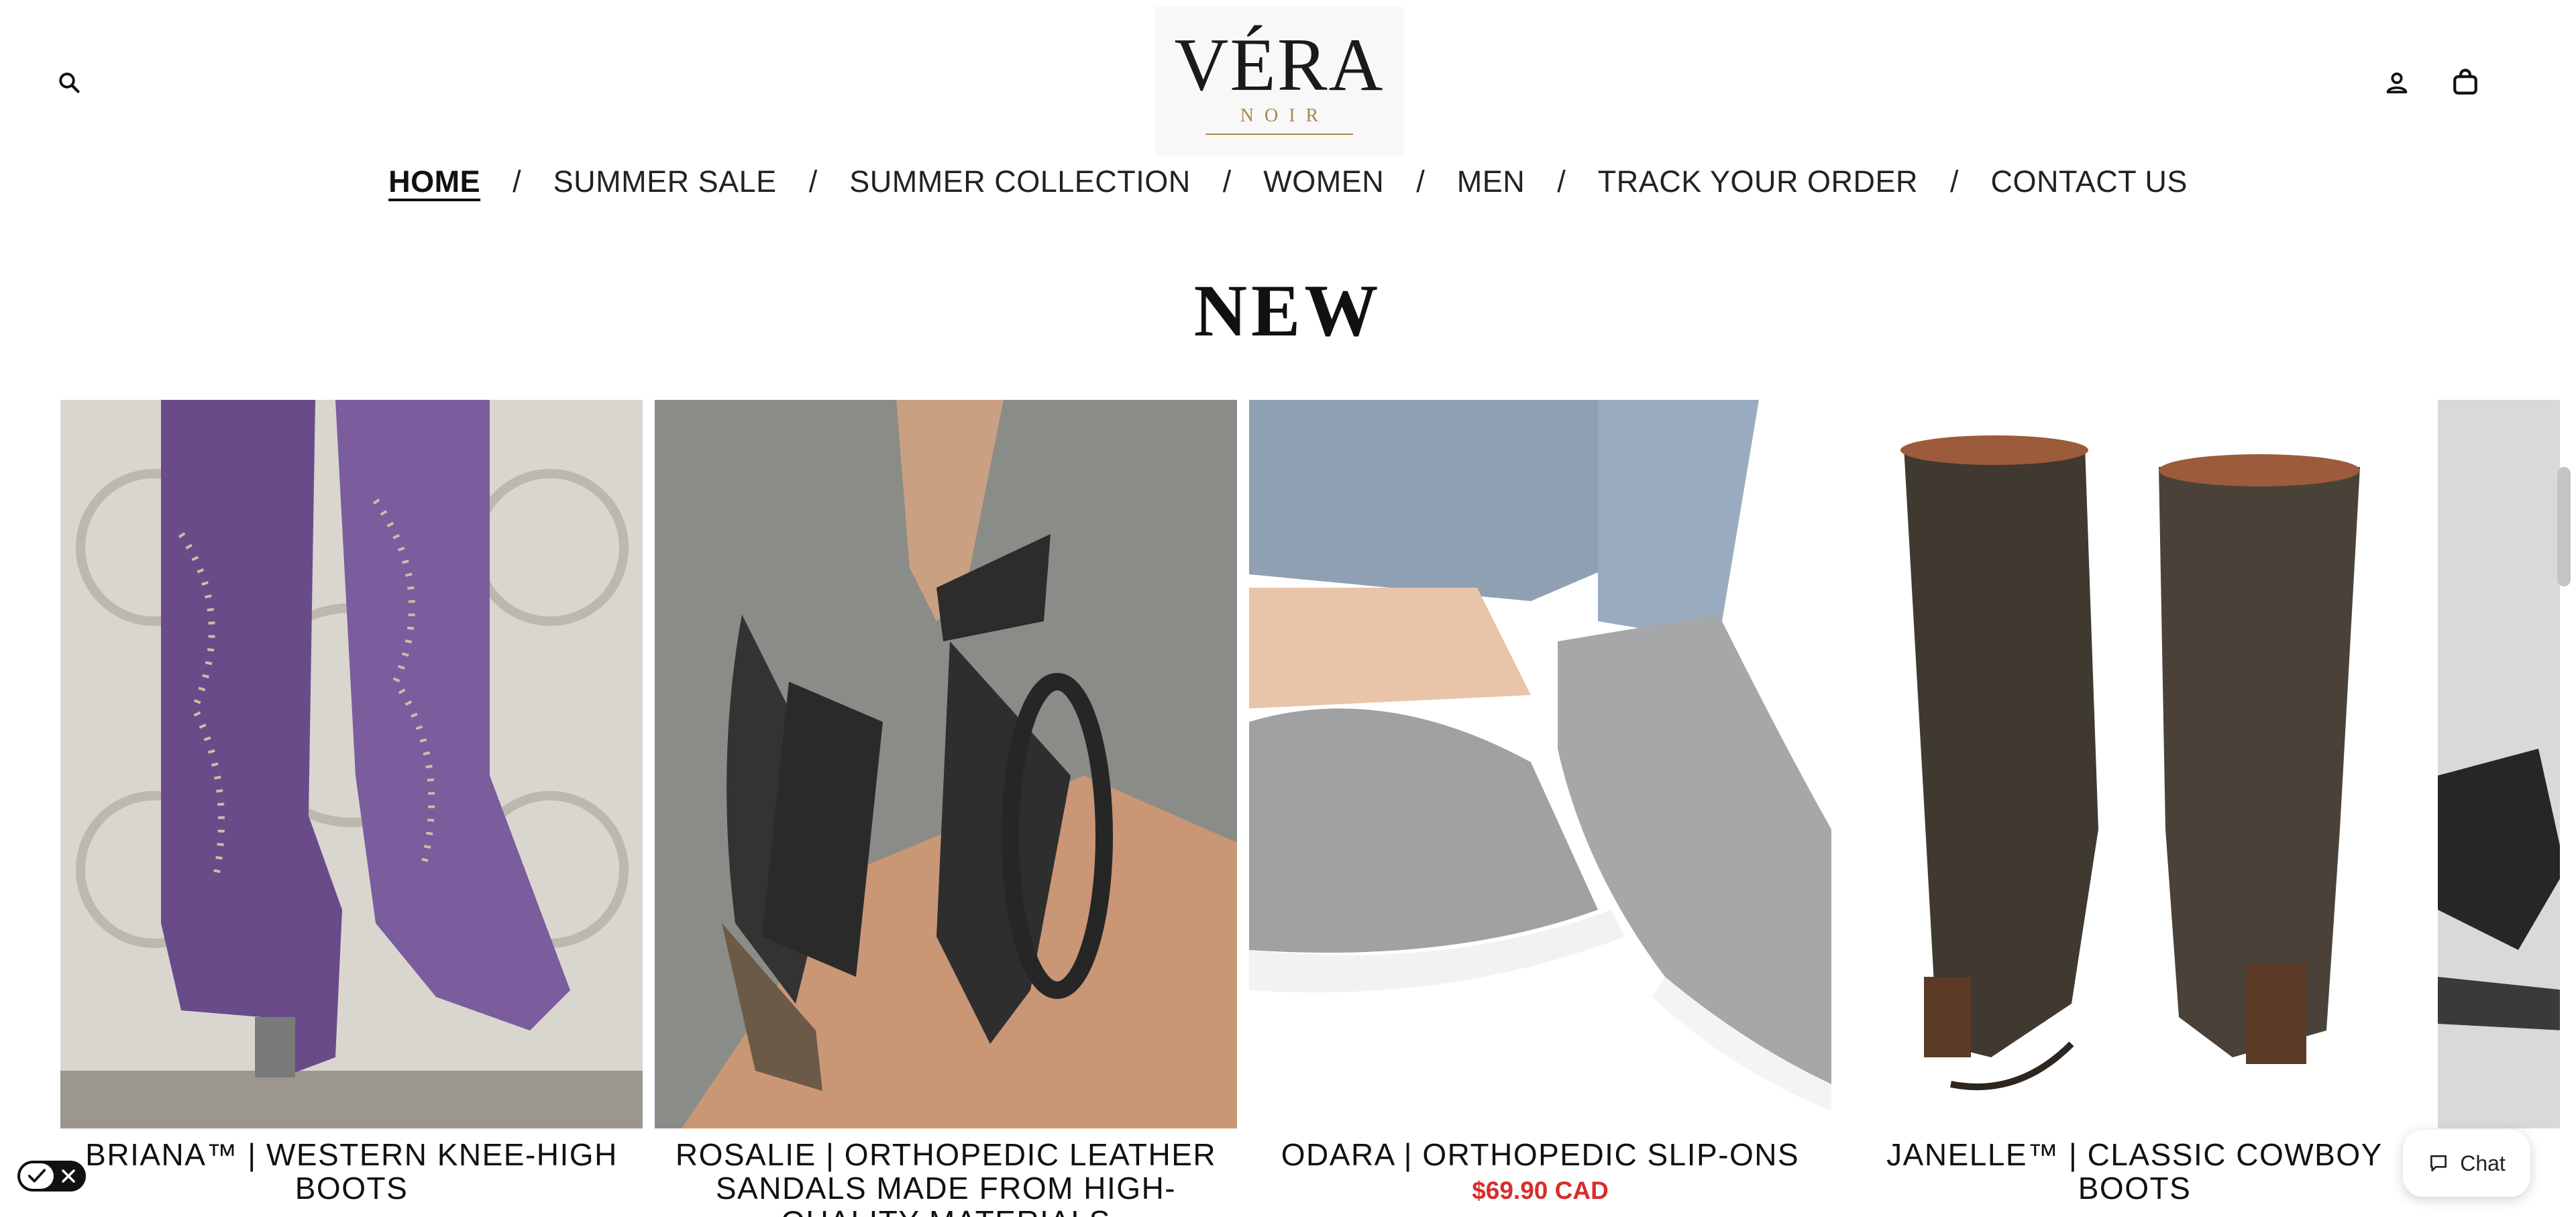 Image resolution: width=2576 pixels, height=1217 pixels. Describe the element at coordinates (2564, 526) in the screenshot. I see `scrollbar-thumb` at that location.